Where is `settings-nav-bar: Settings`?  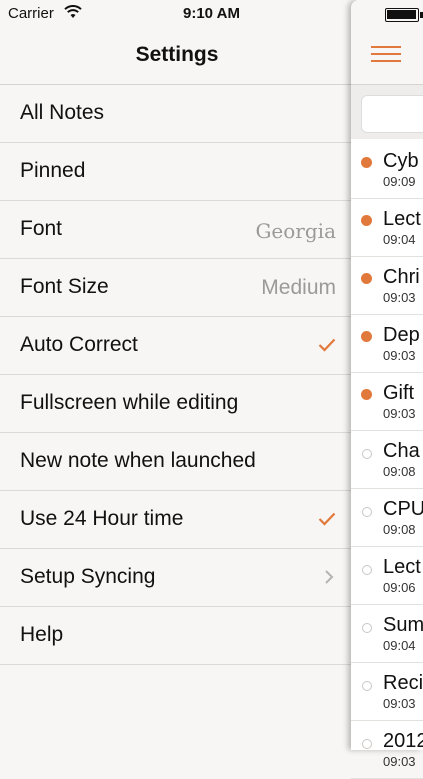 settings-nav-bar: Settings is located at coordinates (177, 56).